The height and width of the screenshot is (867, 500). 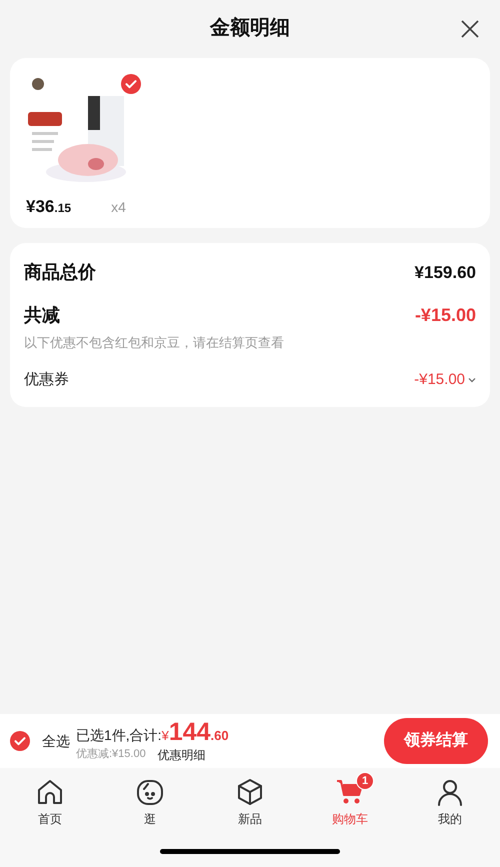 I want to click on selected-count-text: 已选1件,合计:, so click(x=119, y=735).